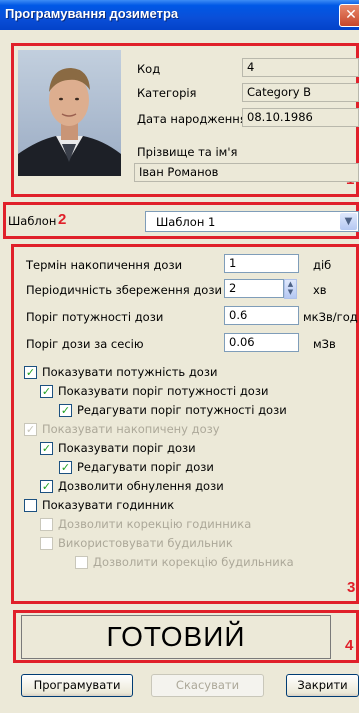 The image size is (359, 713). Describe the element at coordinates (77, 685) in the screenshot. I see `program-button: Програмувати` at that location.